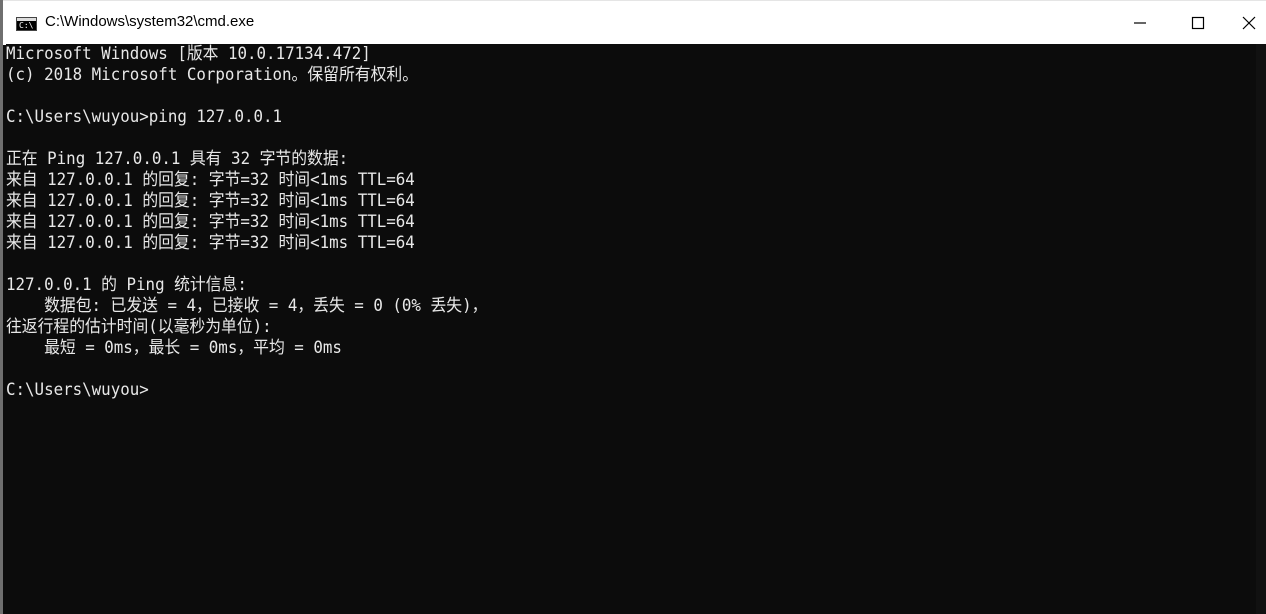 Image resolution: width=1266 pixels, height=614 pixels. I want to click on minimize-button, so click(1140, 23).